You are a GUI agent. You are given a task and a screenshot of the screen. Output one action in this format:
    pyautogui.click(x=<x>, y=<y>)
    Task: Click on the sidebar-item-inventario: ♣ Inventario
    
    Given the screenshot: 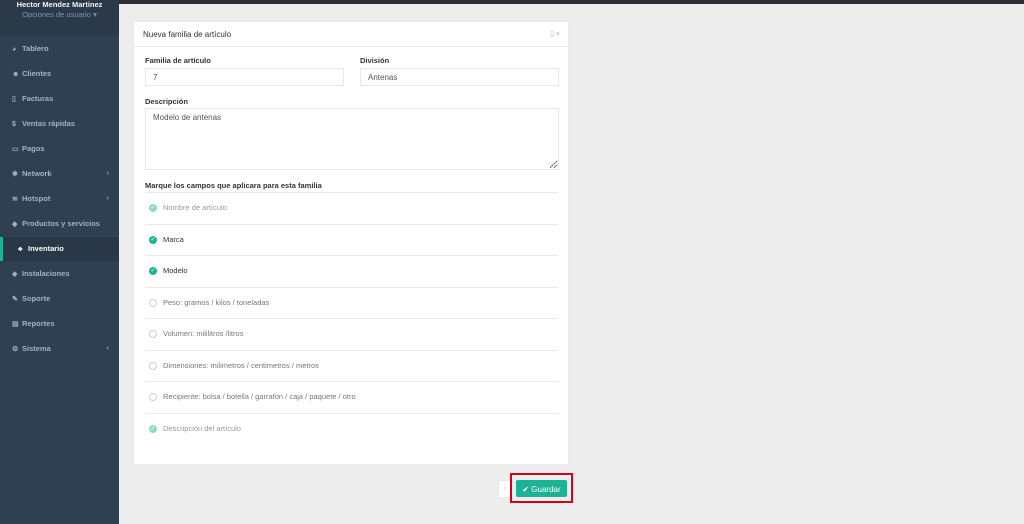 What is the action you would take?
    pyautogui.click(x=59, y=249)
    